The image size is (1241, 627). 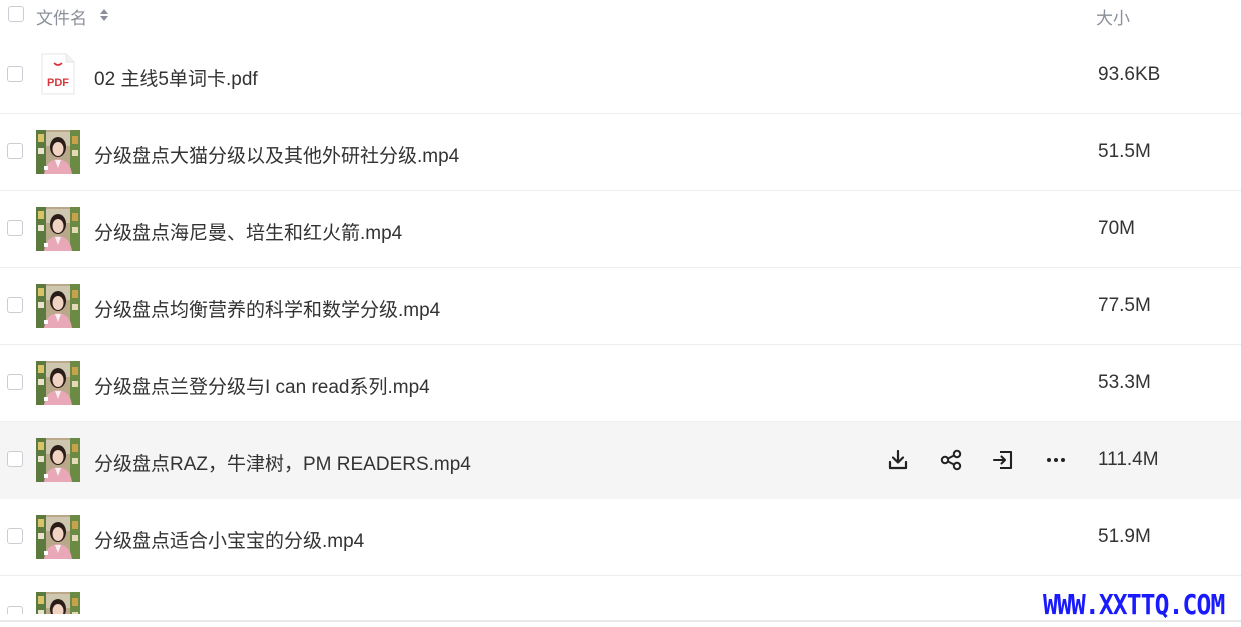 I want to click on column-header-size: 大小, so click(x=1113, y=16).